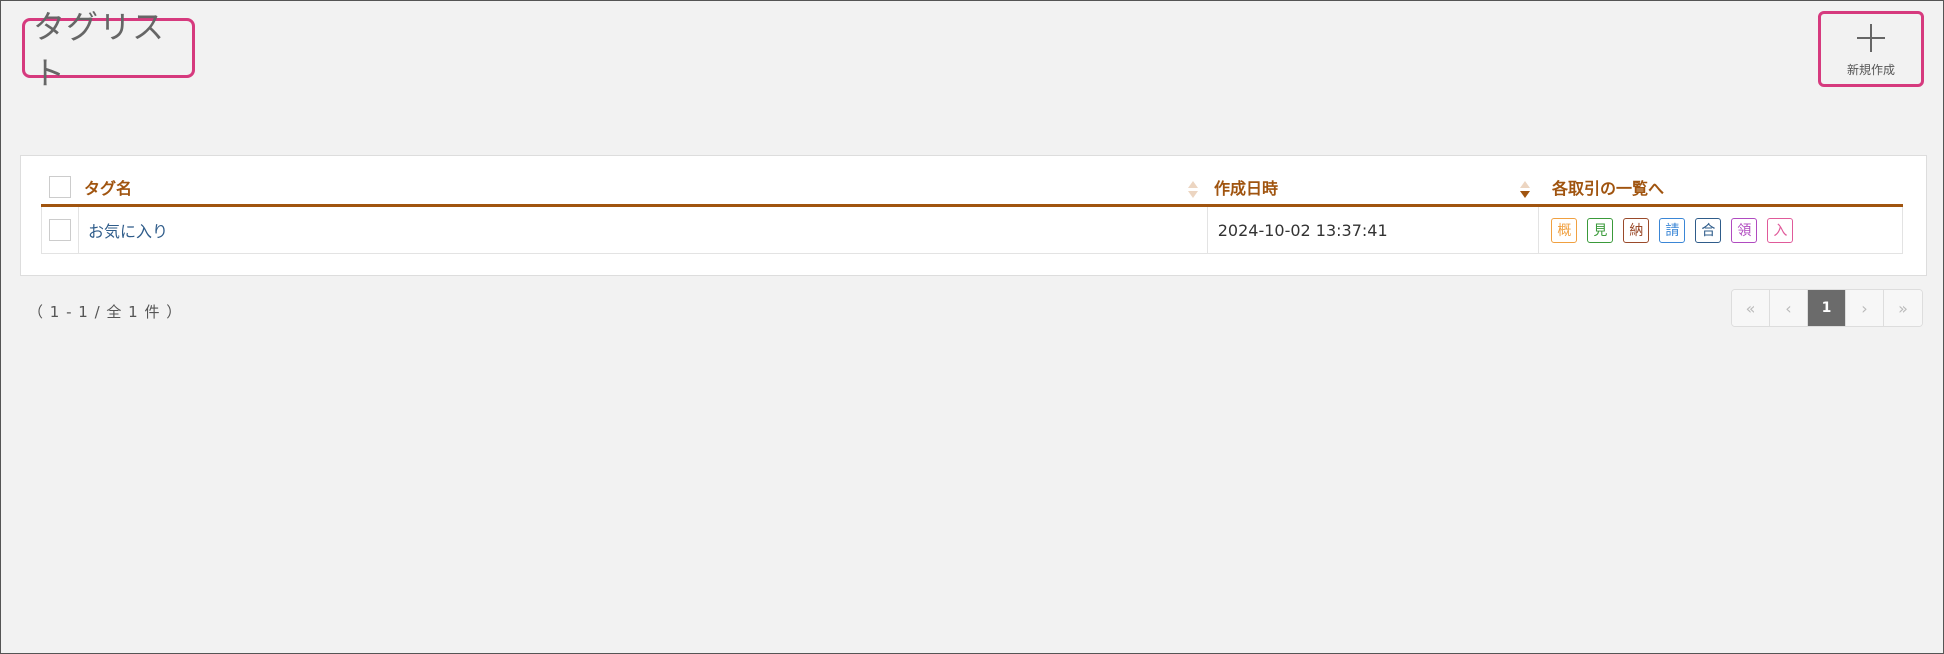 The height and width of the screenshot is (654, 1944). I want to click on new-create-button: 新規作成, so click(1871, 49).